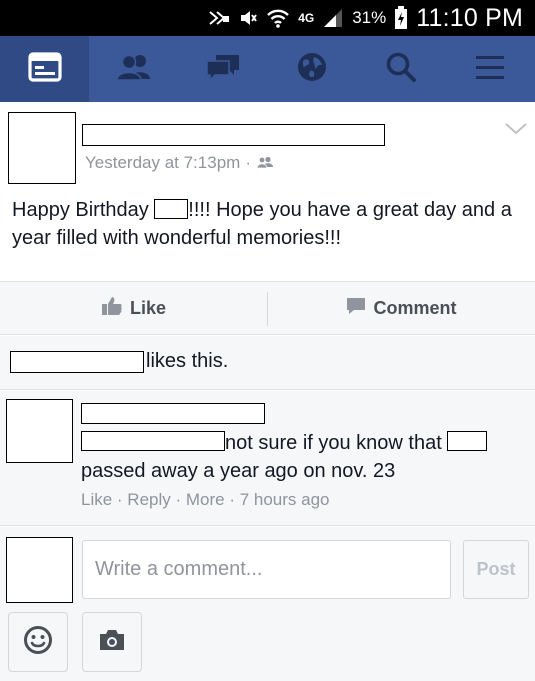 This screenshot has height=681, width=535. I want to click on emoji-button, so click(38, 642).